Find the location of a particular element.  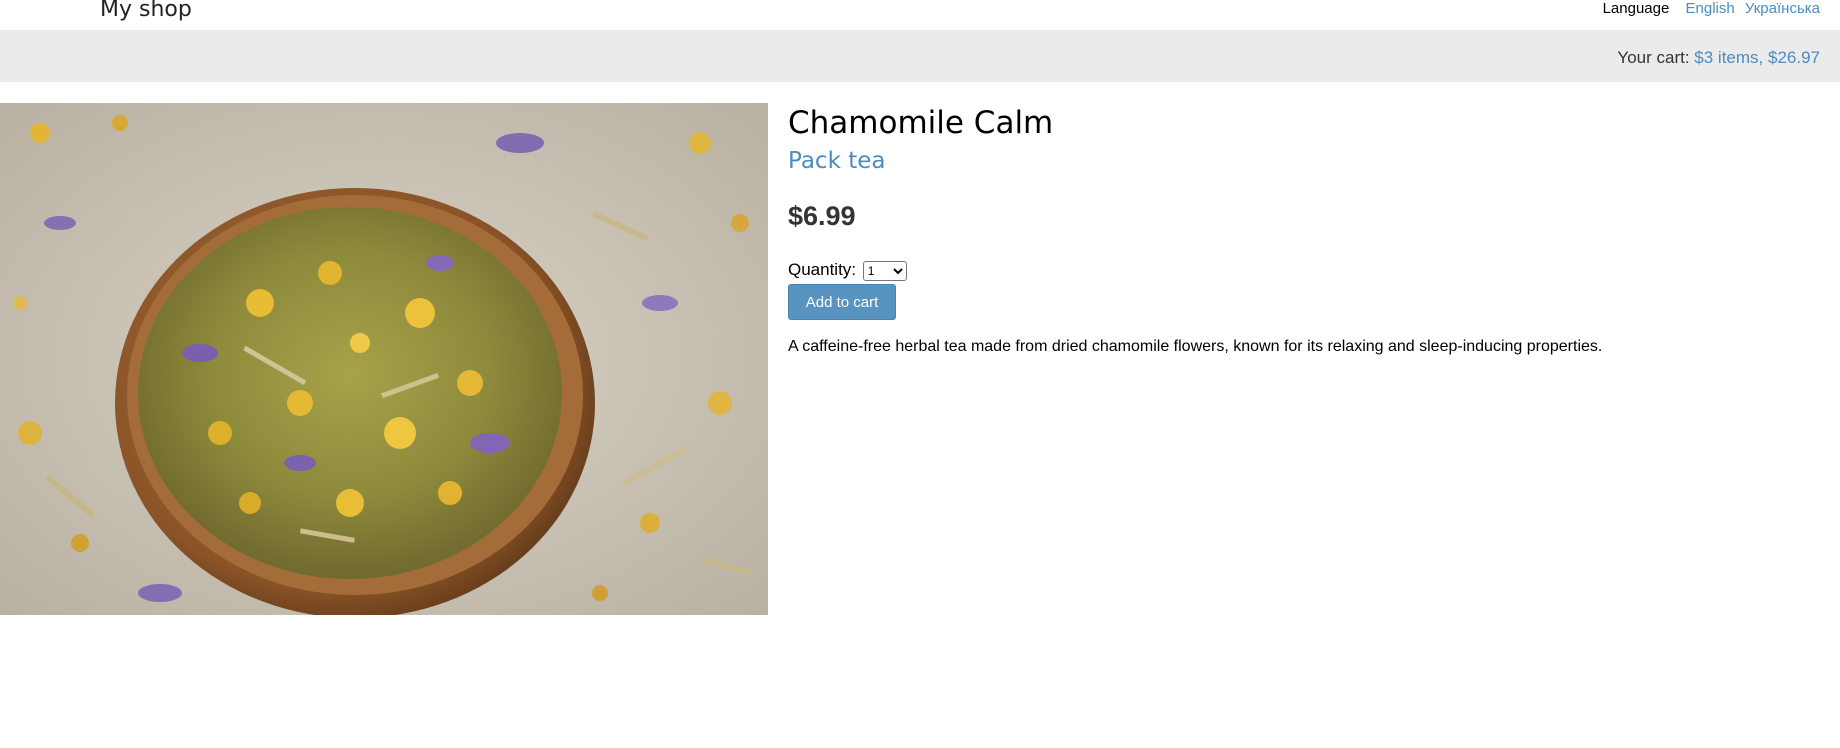

quantity-row: Quantity: 1 is located at coordinates (1288, 270).